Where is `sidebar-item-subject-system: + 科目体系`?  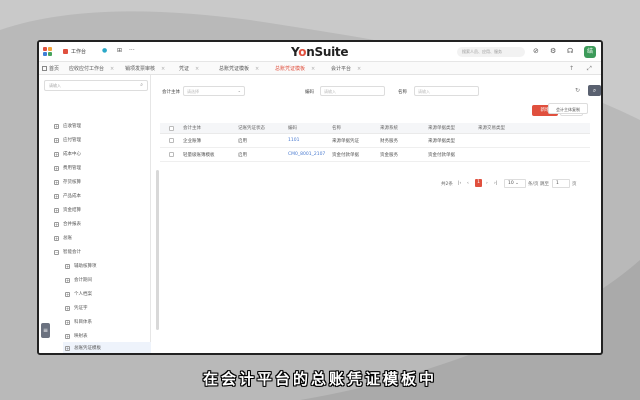 sidebar-item-subject-system: + 科目体系 is located at coordinates (78, 322).